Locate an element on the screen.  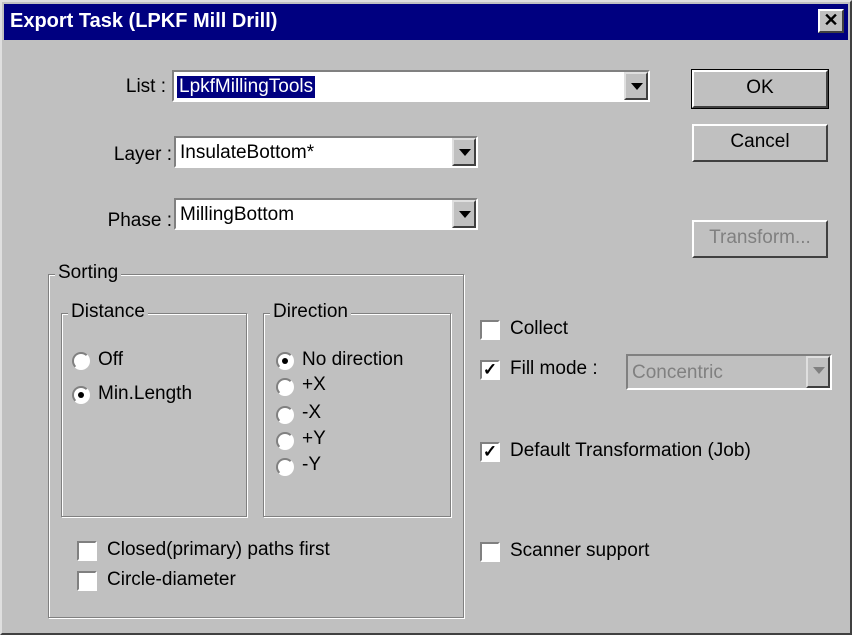
phase-combo: MillingBottom is located at coordinates (326, 214).